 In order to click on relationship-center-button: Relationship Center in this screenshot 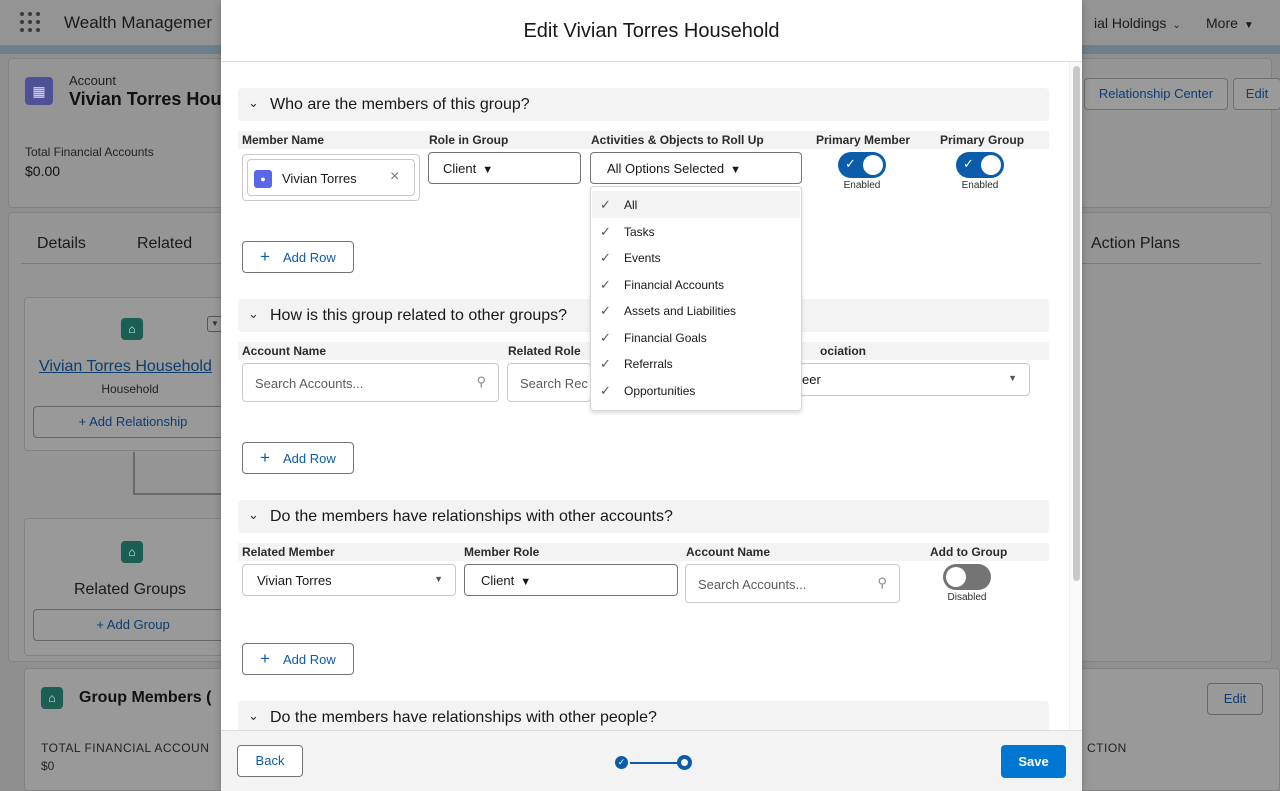, I will do `click(1156, 94)`.